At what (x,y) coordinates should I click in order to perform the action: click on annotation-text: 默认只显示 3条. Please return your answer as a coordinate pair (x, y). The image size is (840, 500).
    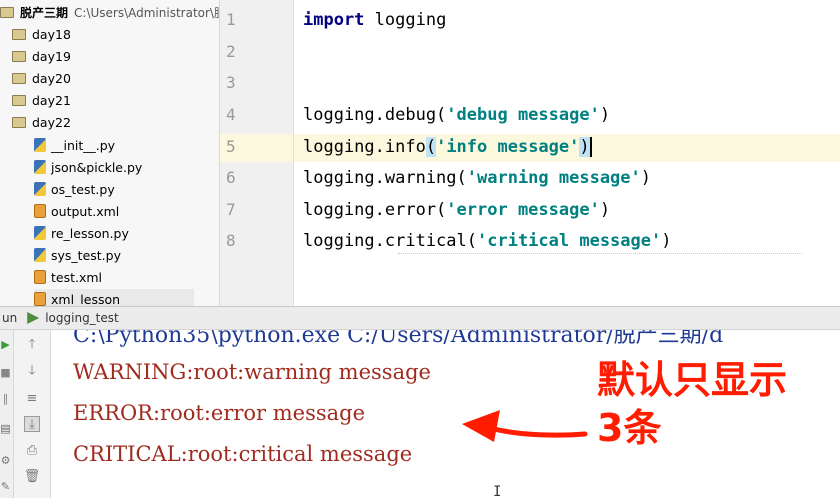
    Looking at the image, I should click on (692, 404).